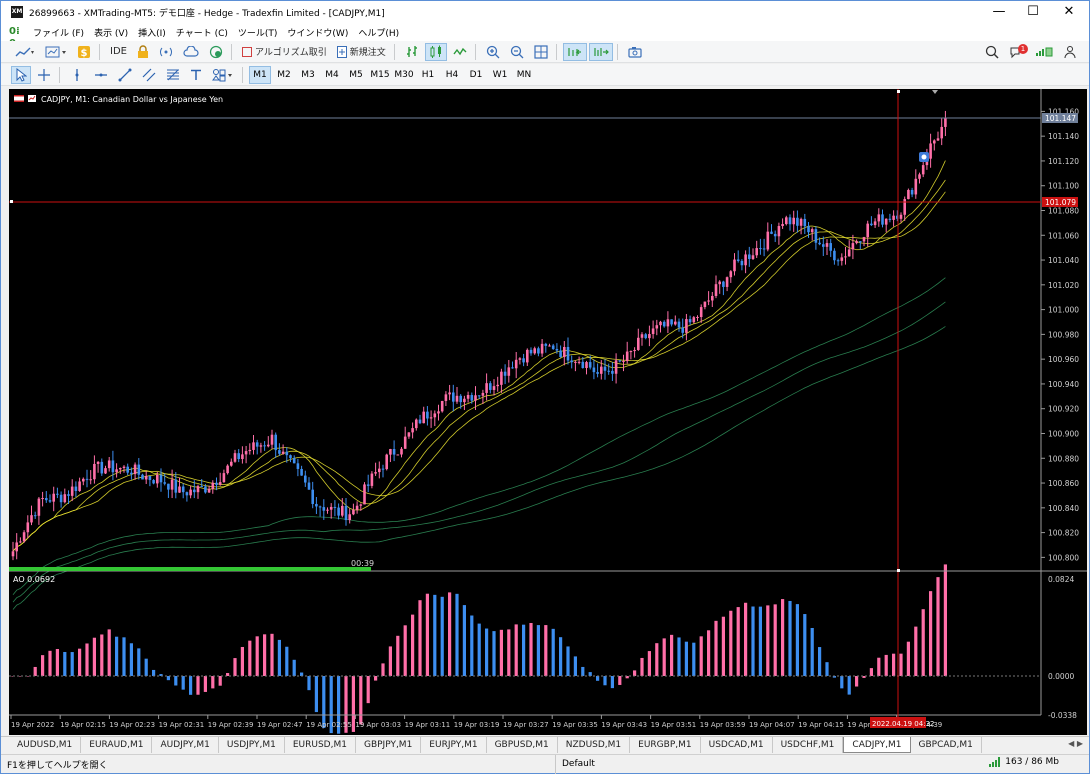  What do you see at coordinates (58, 32) in the screenshot?
I see `menu-file: ファイル (F)` at bounding box center [58, 32].